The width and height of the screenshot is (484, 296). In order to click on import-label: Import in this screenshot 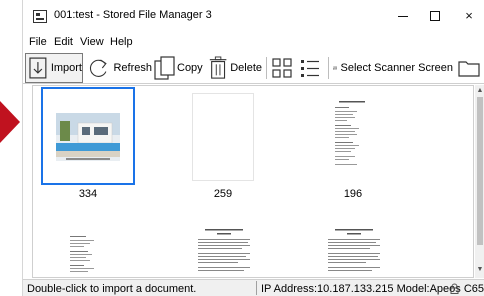, I will do `click(66, 68)`.